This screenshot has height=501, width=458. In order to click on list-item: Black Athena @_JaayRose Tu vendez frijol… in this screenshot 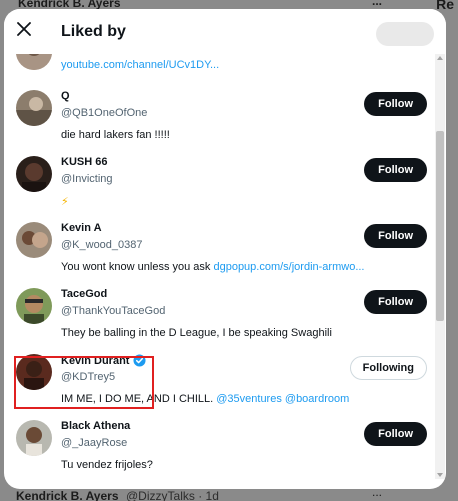, I will do `click(225, 453)`.